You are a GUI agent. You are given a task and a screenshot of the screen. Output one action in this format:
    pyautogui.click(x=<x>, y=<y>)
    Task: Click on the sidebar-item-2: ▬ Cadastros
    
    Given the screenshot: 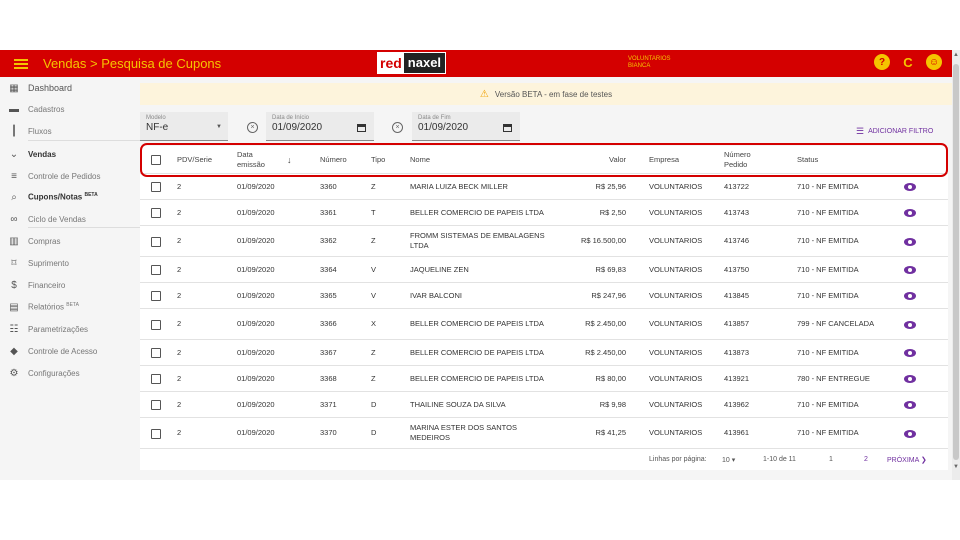 What is the action you would take?
    pyautogui.click(x=70, y=109)
    